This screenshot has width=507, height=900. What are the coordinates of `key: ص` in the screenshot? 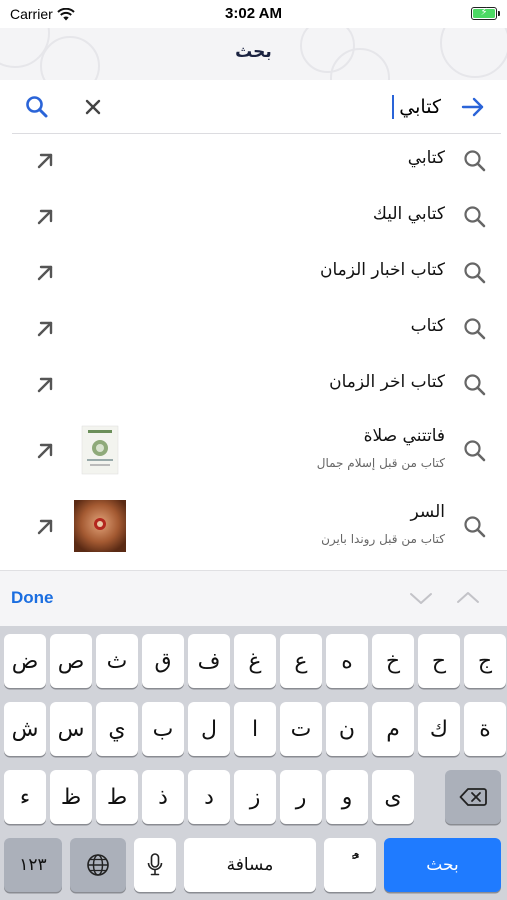 It's located at (71, 661).